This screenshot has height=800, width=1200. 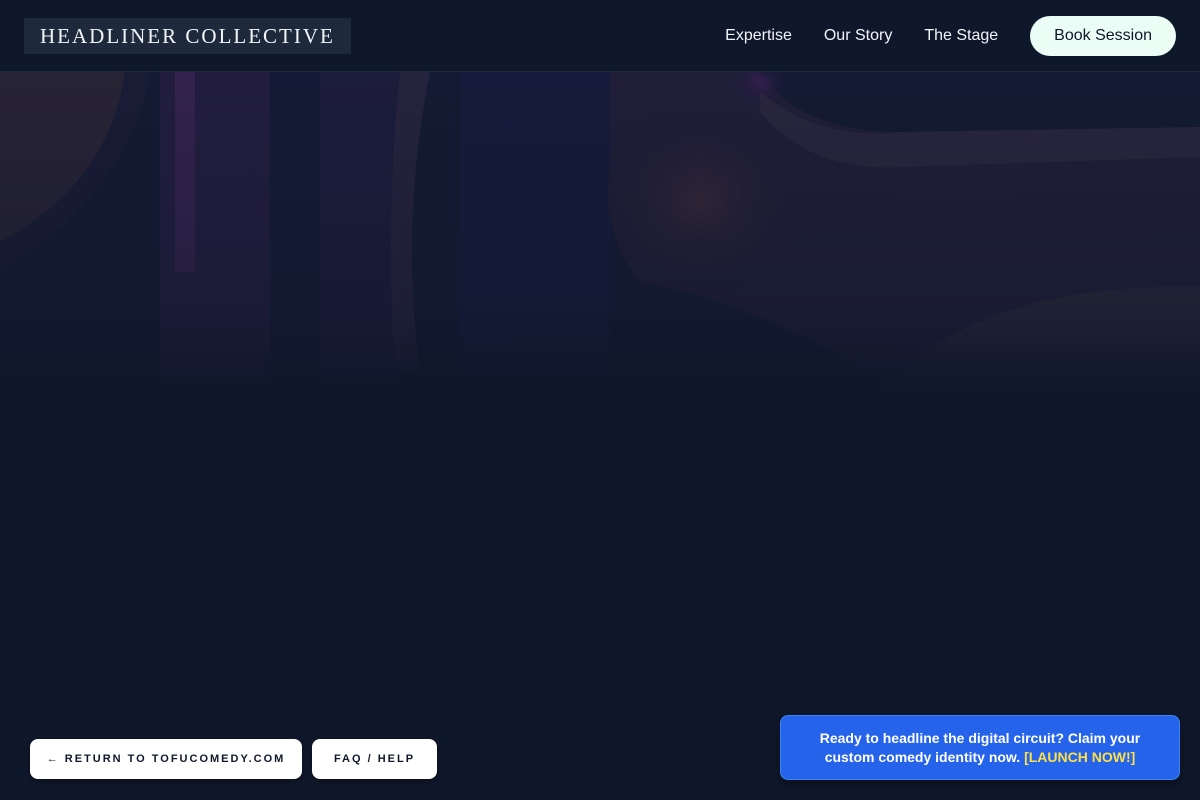 I want to click on launch-now-link: [LAUNCH NOW!], so click(x=1079, y=757).